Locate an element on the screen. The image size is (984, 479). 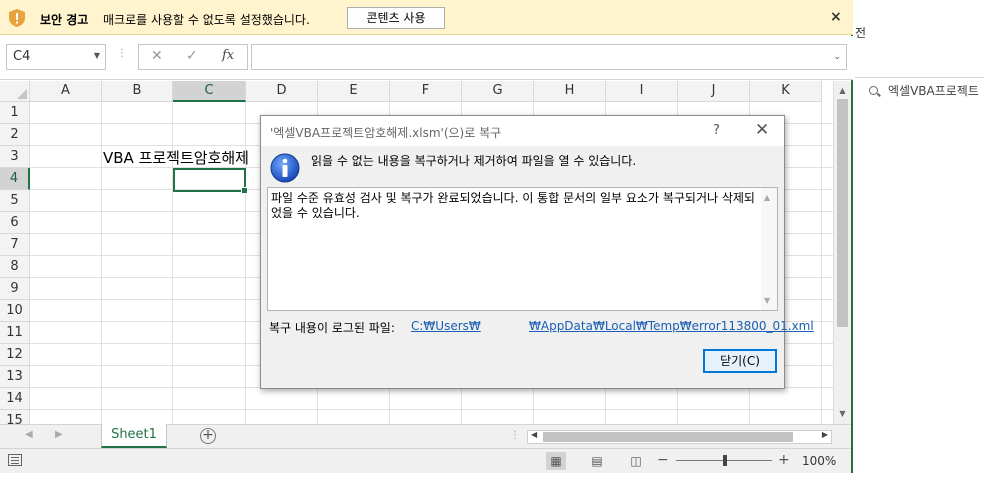
search-icon is located at coordinates (873, 90).